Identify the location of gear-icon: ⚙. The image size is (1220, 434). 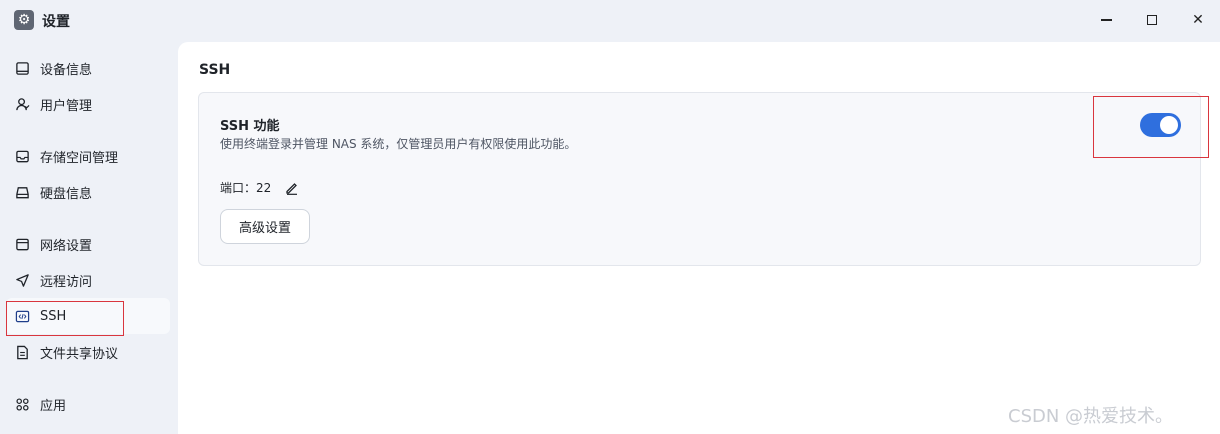
(24, 20).